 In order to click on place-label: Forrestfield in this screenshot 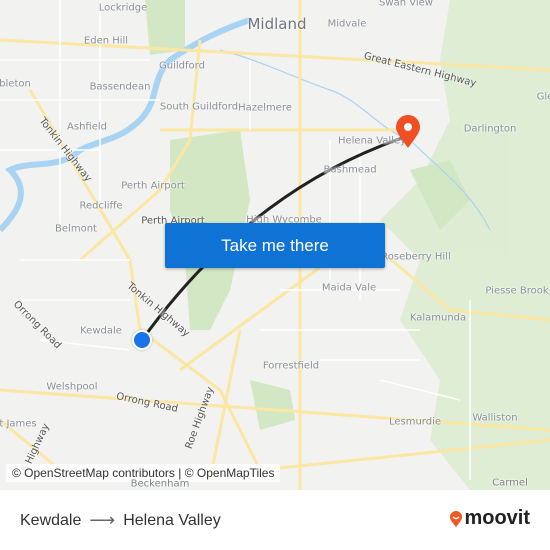, I will do `click(291, 366)`.